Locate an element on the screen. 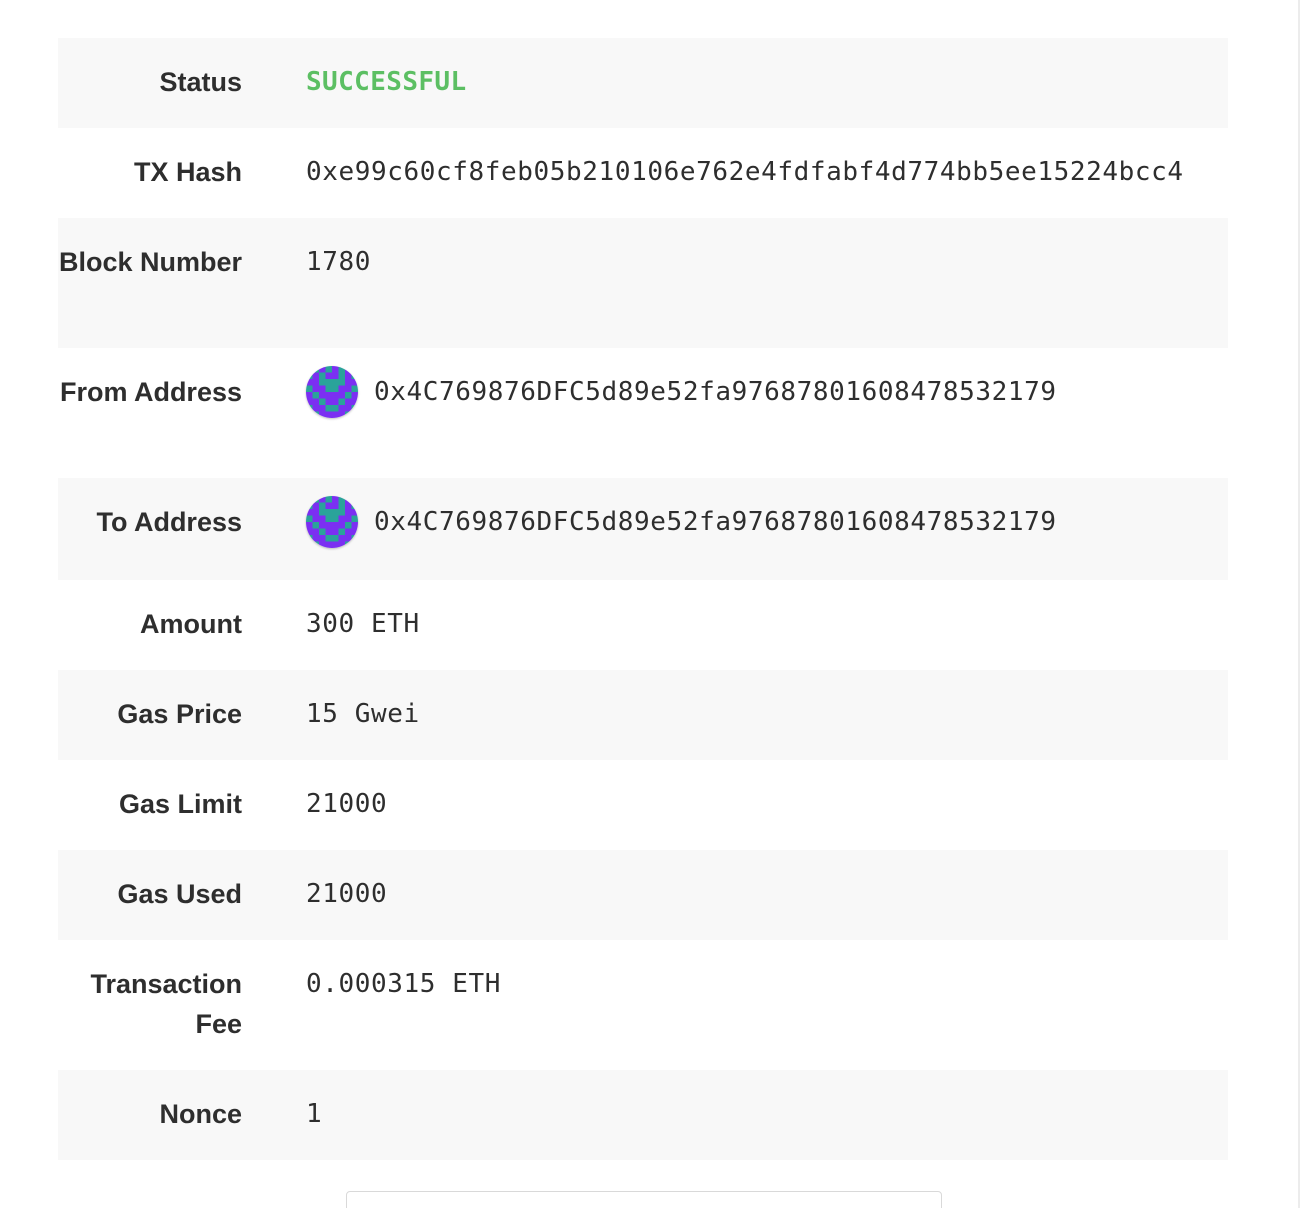 The image size is (1300, 1208). transaction-fee-label: Transaction Fee is located at coordinates (166, 1004).